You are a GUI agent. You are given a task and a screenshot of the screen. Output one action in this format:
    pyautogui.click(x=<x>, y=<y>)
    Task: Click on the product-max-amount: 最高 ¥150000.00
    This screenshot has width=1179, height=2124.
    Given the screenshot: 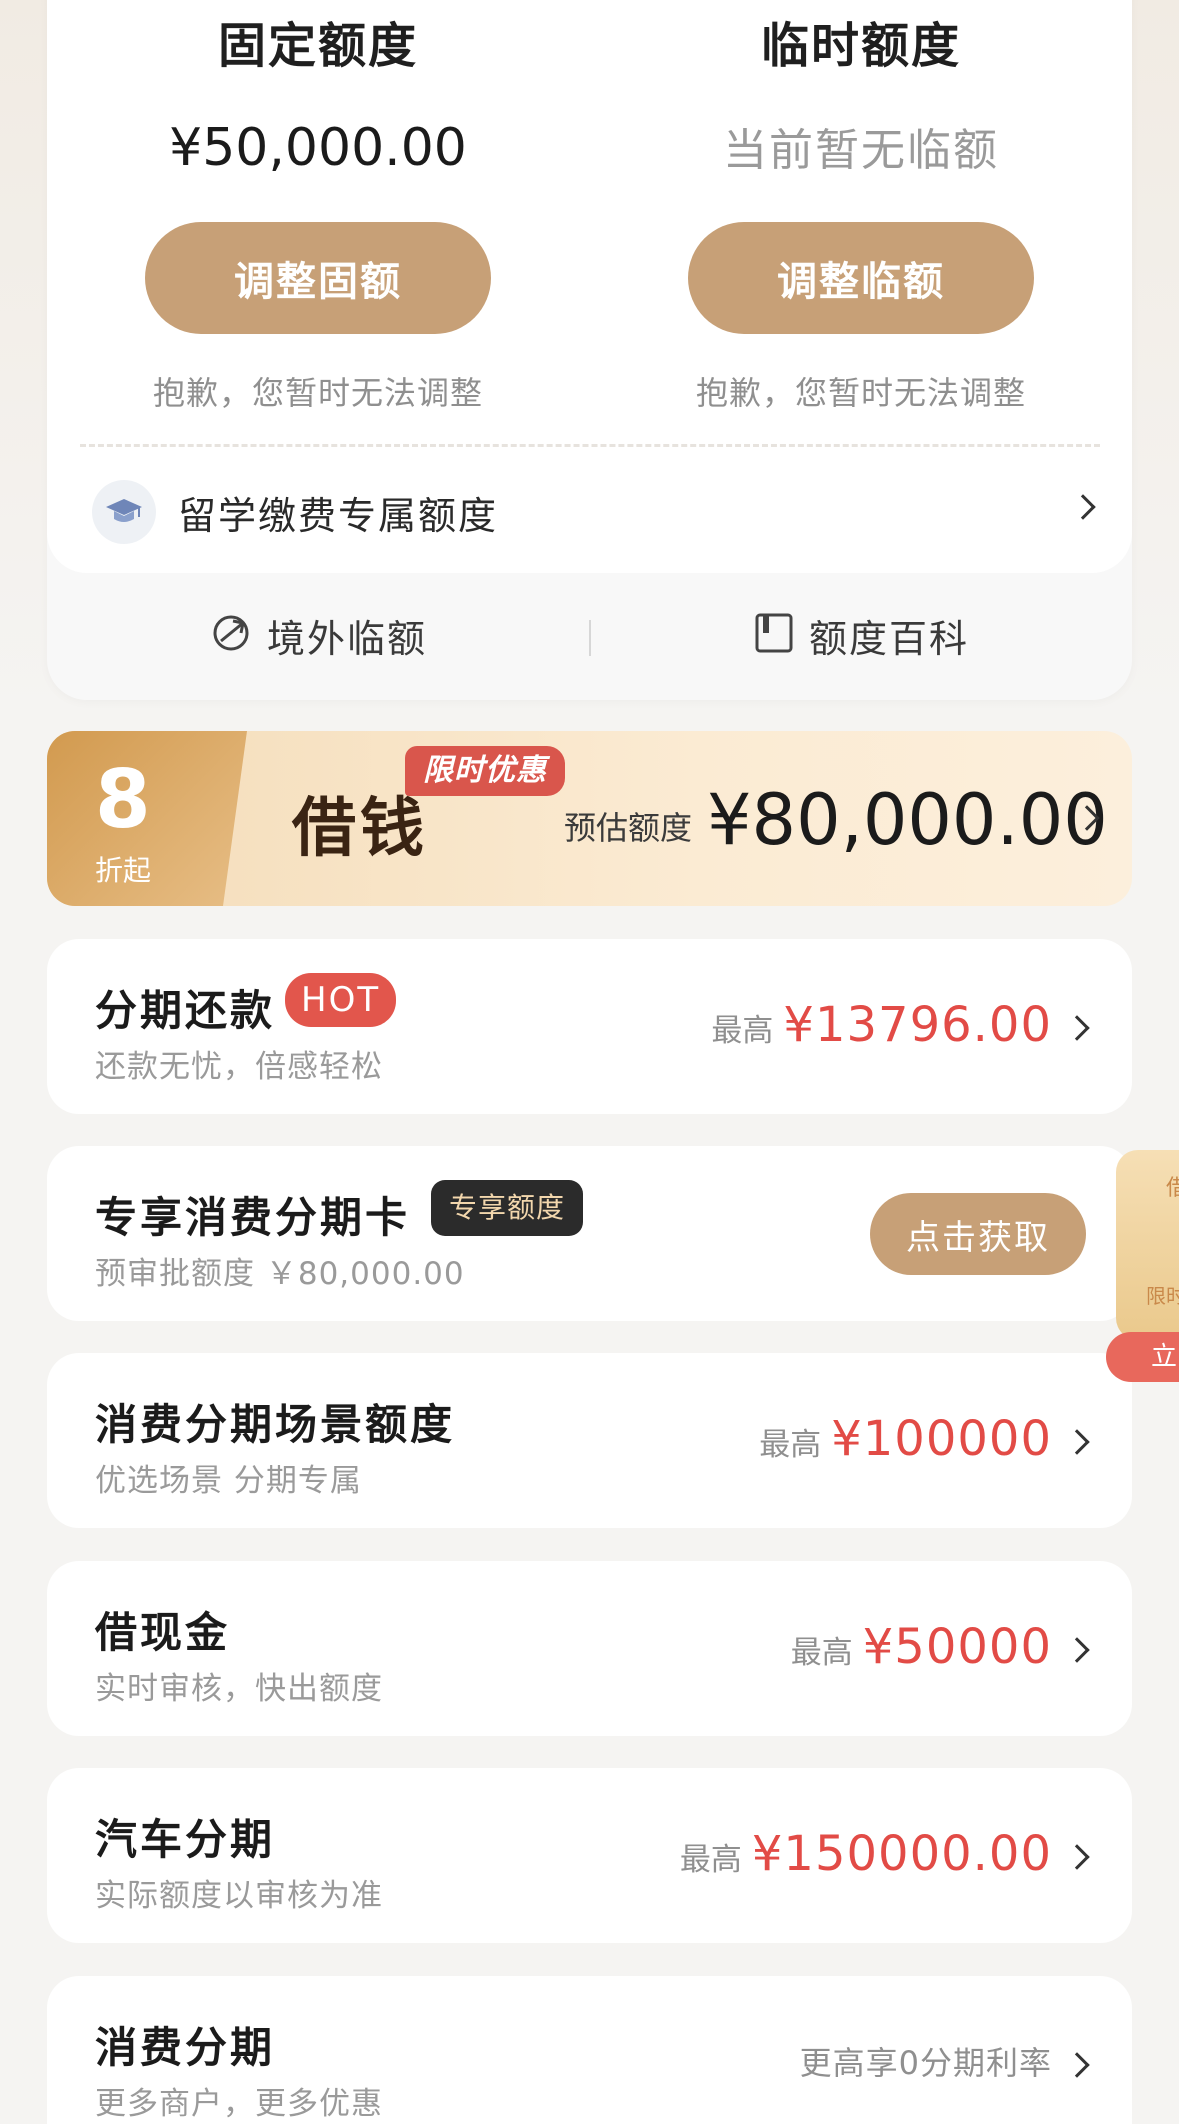 What is the action you would take?
    pyautogui.click(x=866, y=1854)
    